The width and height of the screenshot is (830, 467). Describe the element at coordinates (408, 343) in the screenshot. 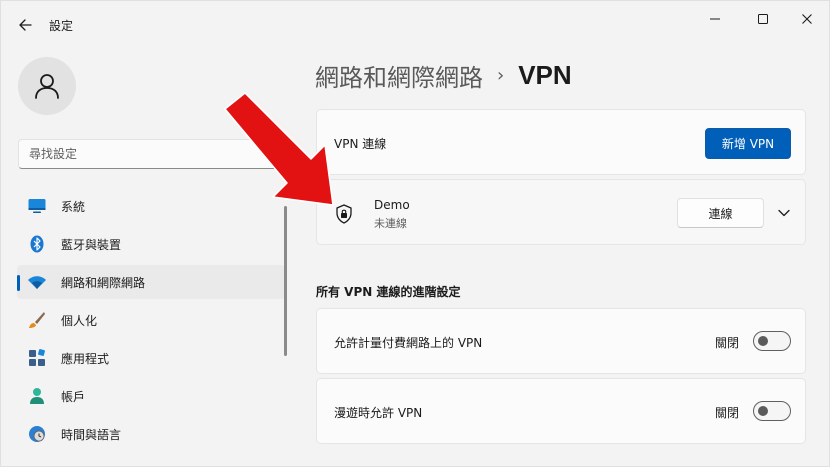

I see `setting-label: 允許計量付費網路上的 VPN` at that location.